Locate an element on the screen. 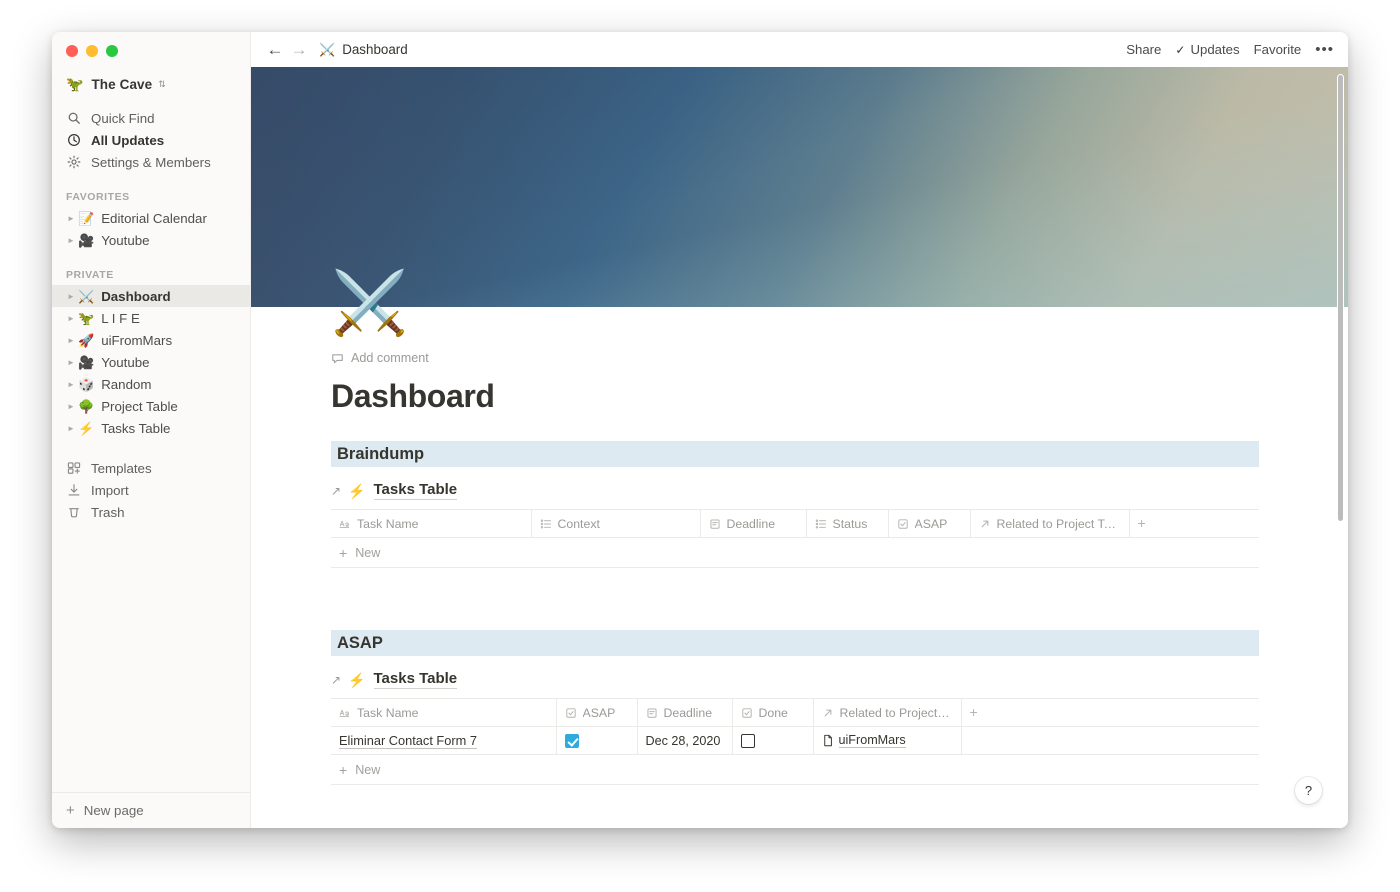 This screenshot has width=1400, height=892. column-header-context: Context is located at coordinates (616, 524).